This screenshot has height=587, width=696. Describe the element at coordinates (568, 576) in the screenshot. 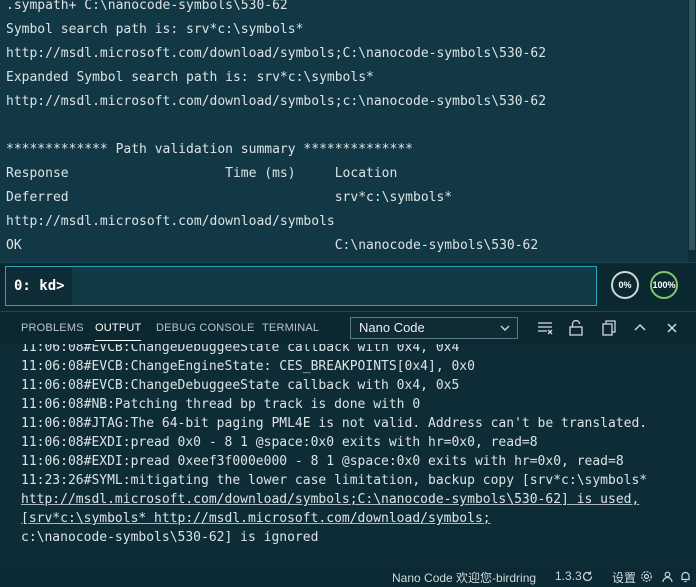

I see `status-version: 1.3.3` at that location.